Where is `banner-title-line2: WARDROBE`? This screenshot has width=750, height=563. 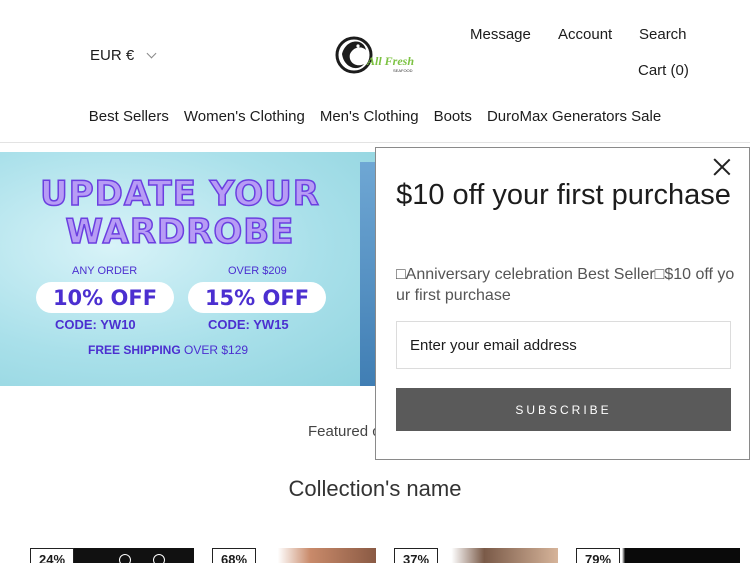
banner-title-line2: WARDROBE is located at coordinates (180, 232).